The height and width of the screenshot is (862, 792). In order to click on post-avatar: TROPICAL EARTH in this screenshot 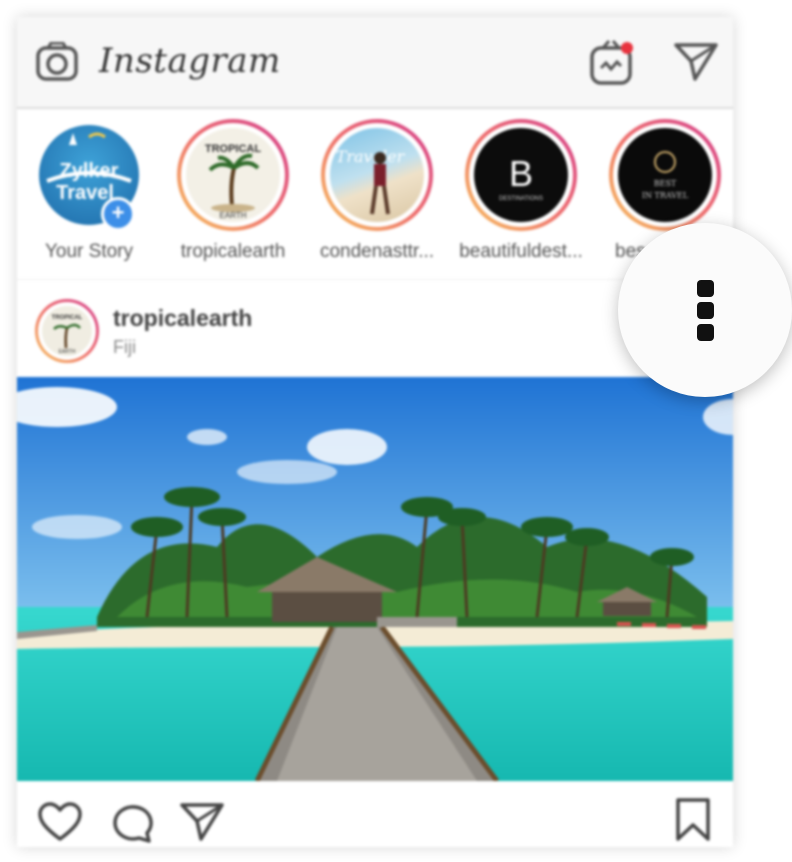, I will do `click(67, 331)`.